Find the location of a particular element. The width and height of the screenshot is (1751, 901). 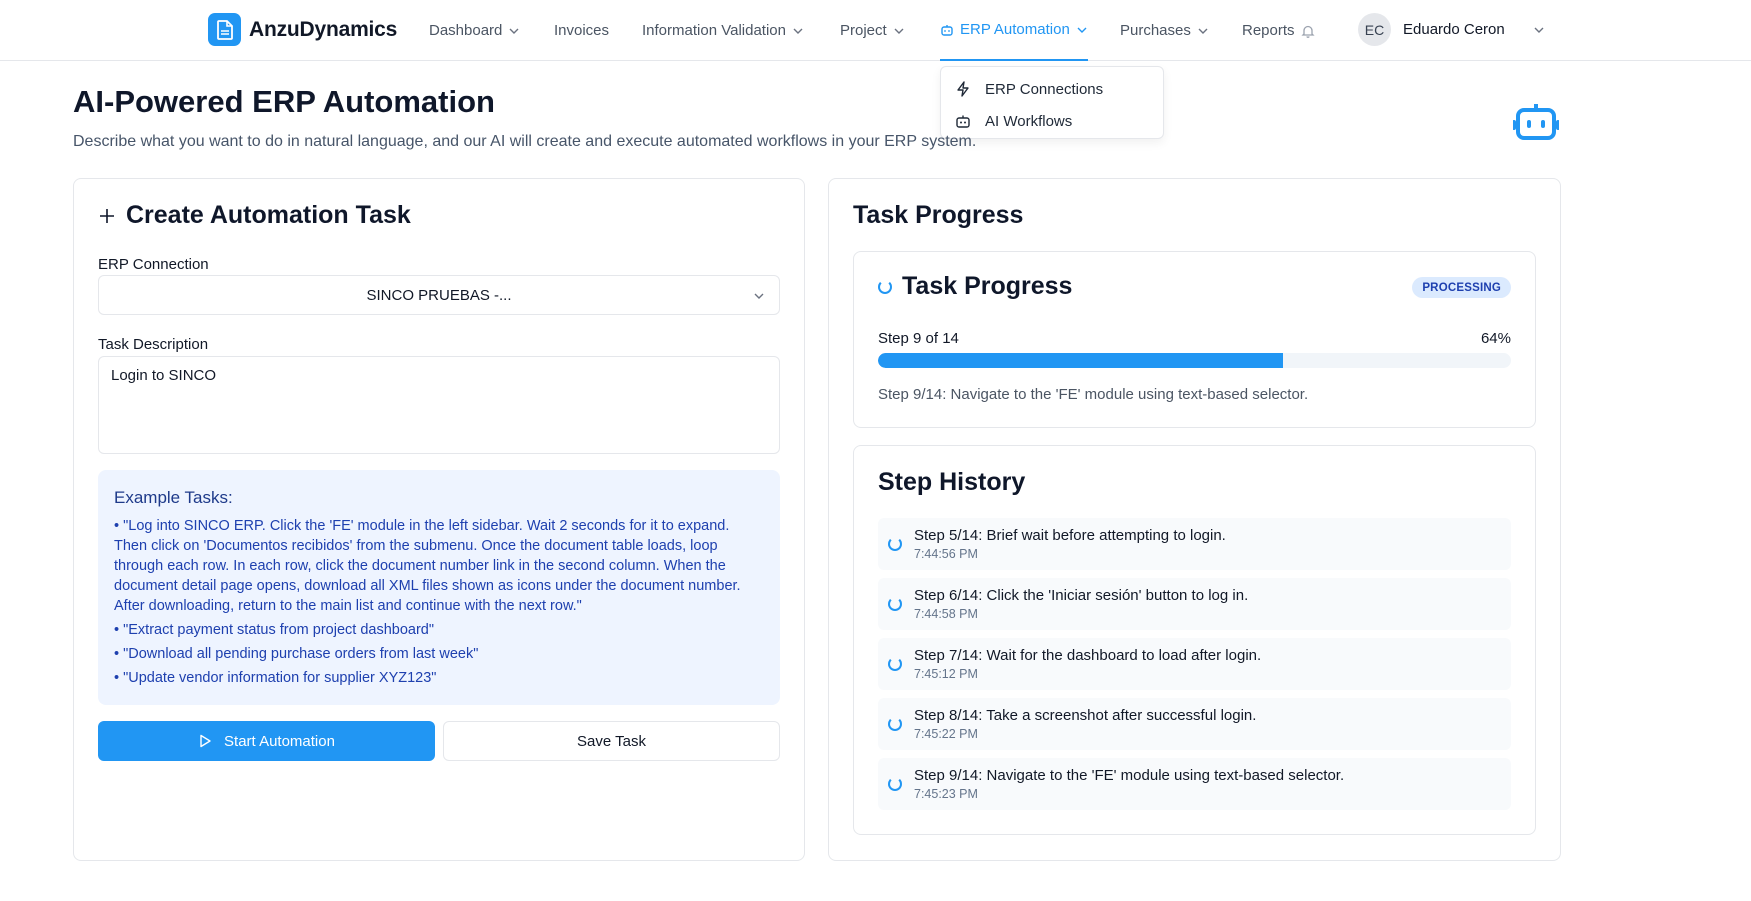

nav-label: Reports is located at coordinates (1268, 30).